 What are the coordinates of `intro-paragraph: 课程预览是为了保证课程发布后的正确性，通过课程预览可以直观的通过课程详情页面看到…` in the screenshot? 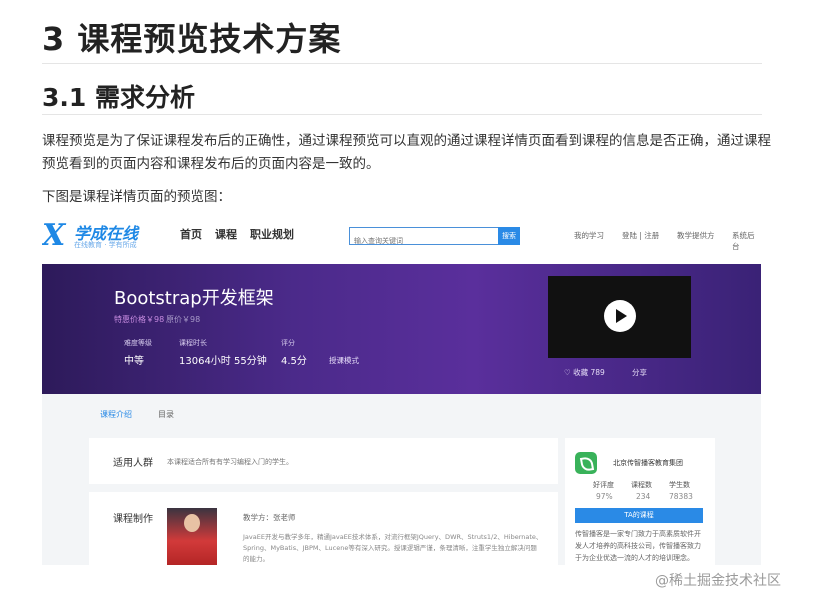 It's located at (406, 152).